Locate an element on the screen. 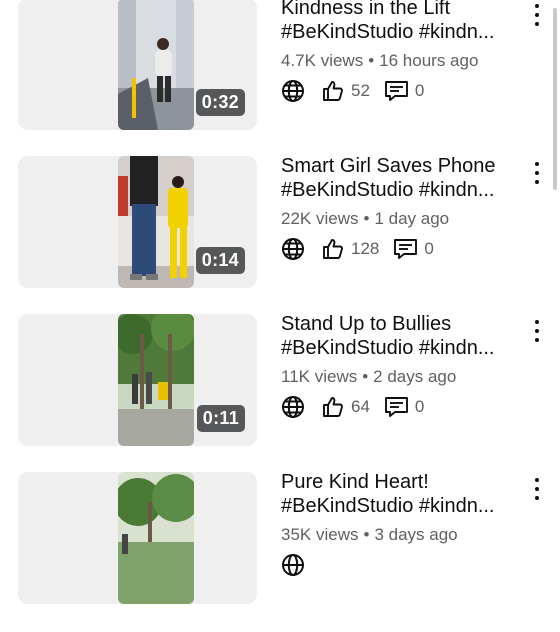  like-count: 128 is located at coordinates (365, 248).